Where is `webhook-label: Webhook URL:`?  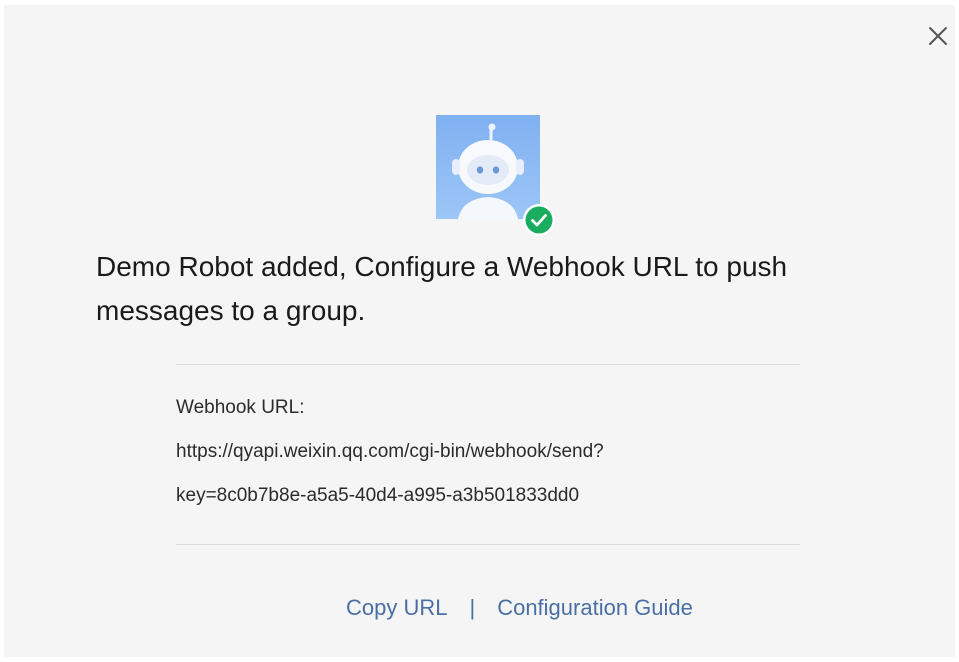
webhook-label: Webhook URL: is located at coordinates (240, 407).